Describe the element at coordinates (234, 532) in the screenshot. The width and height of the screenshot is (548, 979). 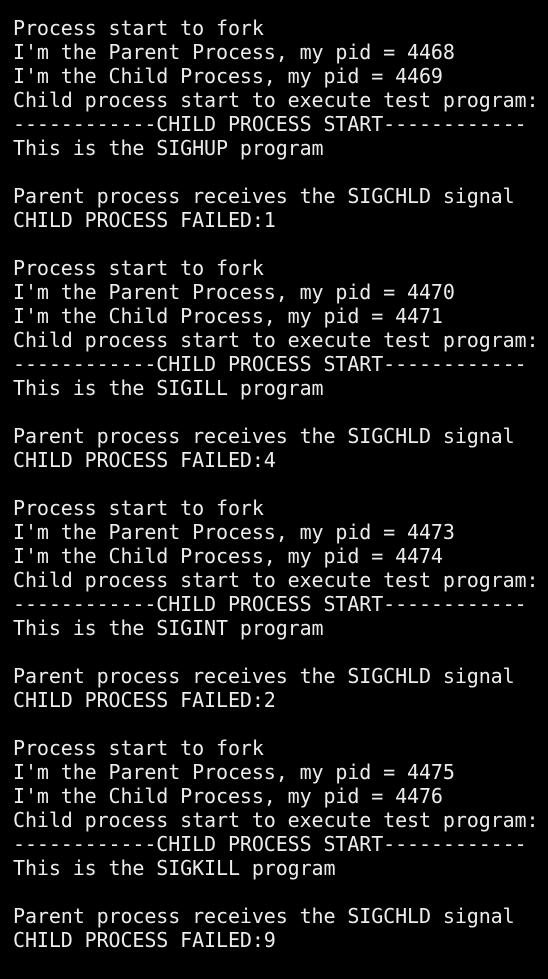
I see `terminal-line: I'm the Parent Process, my pid = 4473` at that location.